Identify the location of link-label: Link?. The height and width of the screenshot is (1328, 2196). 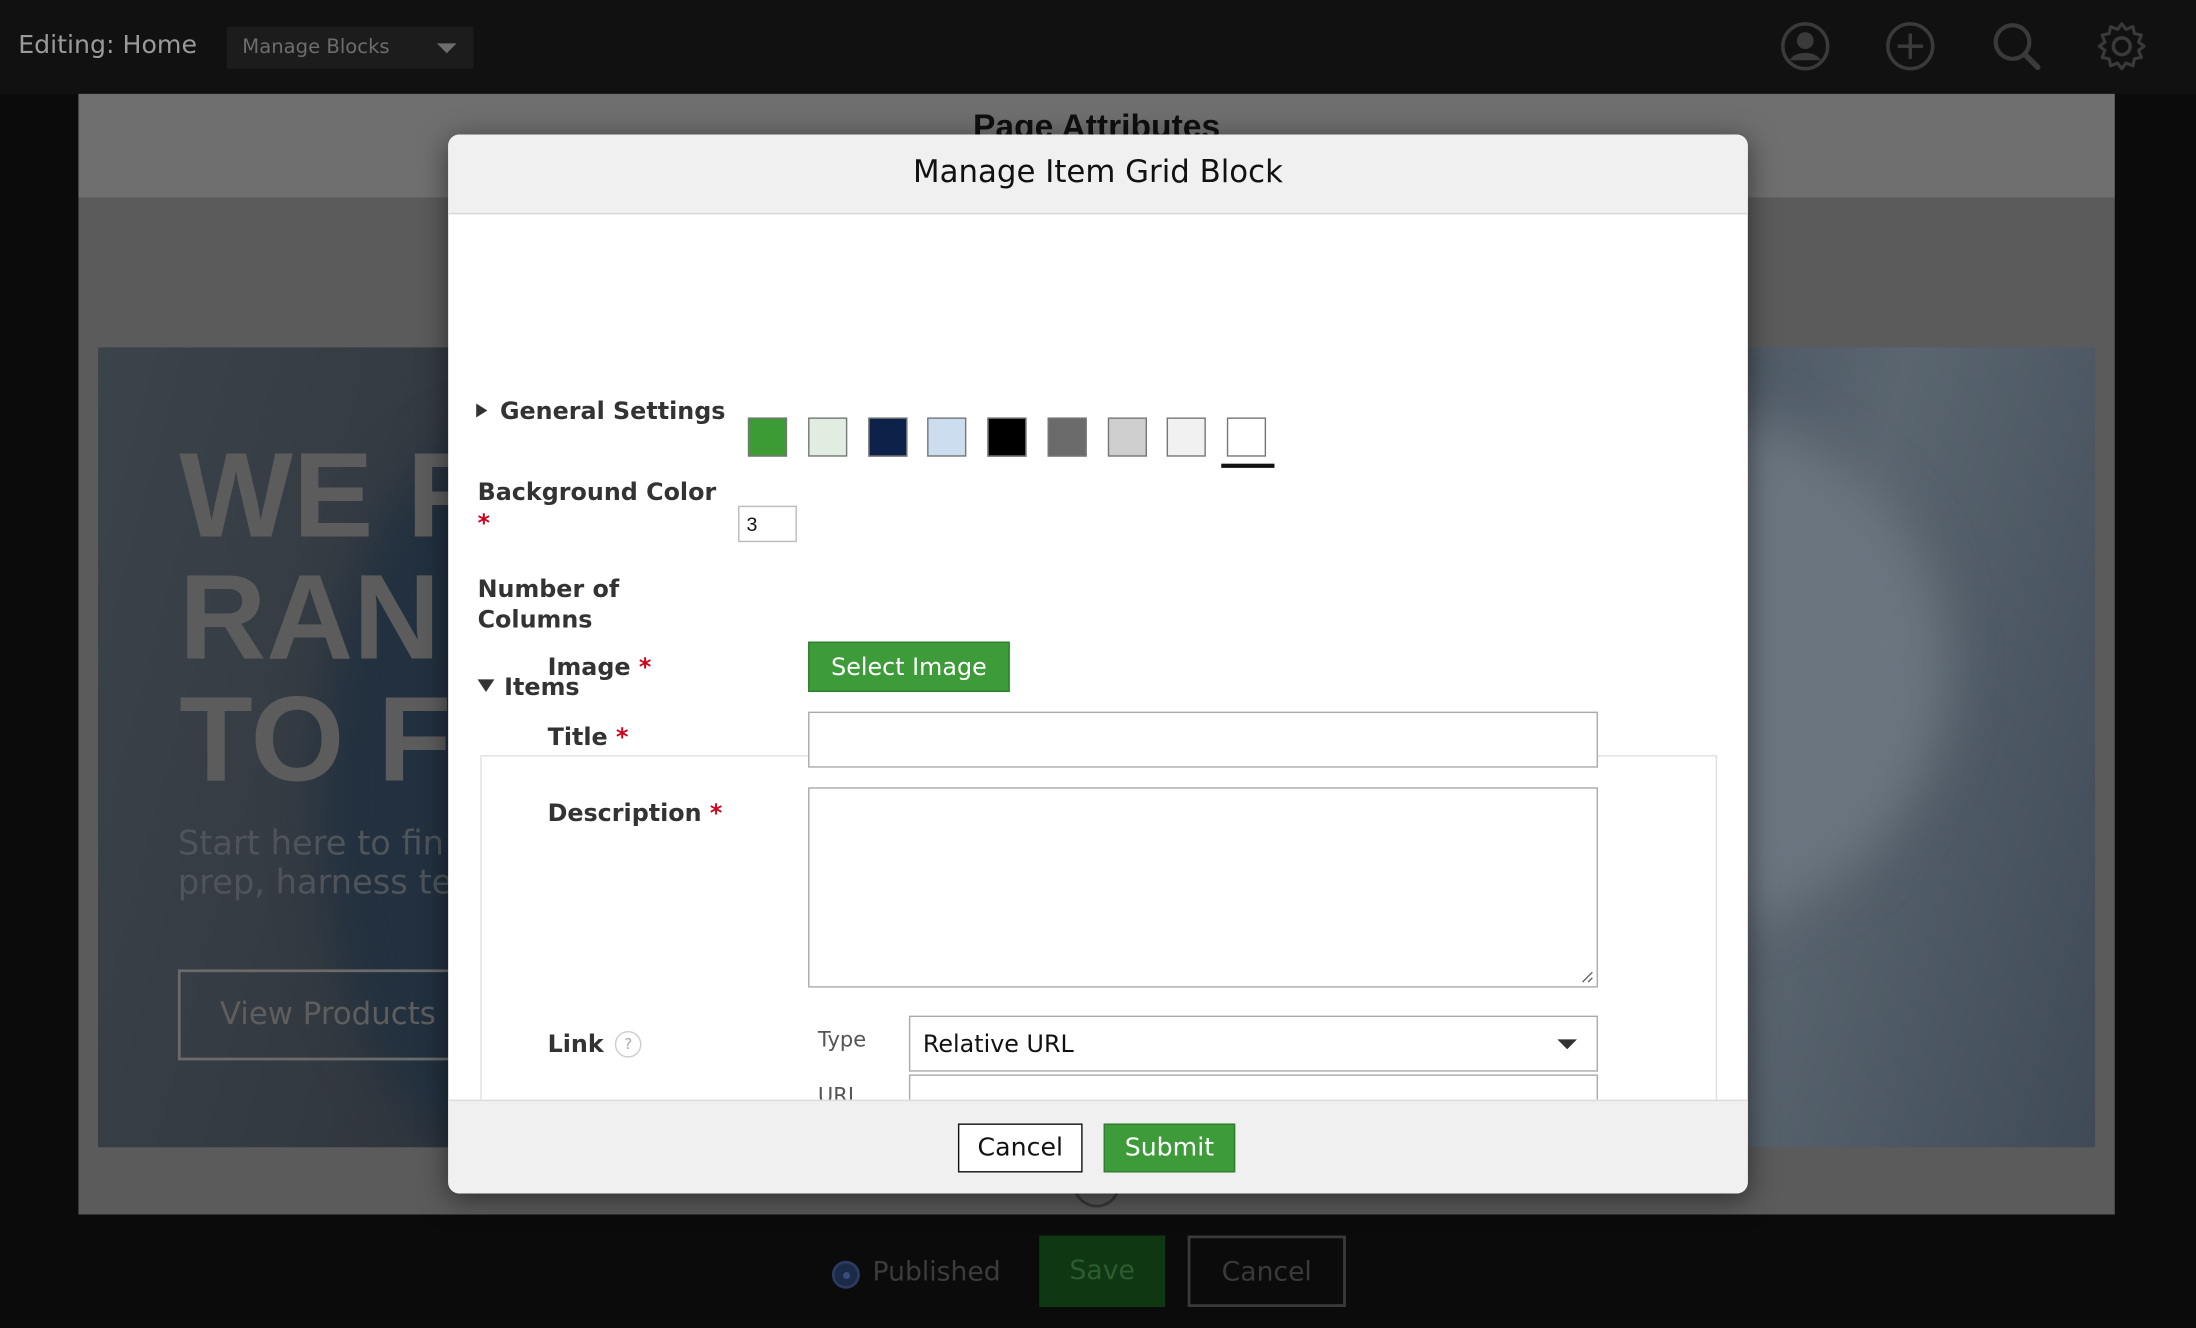
(595, 1045).